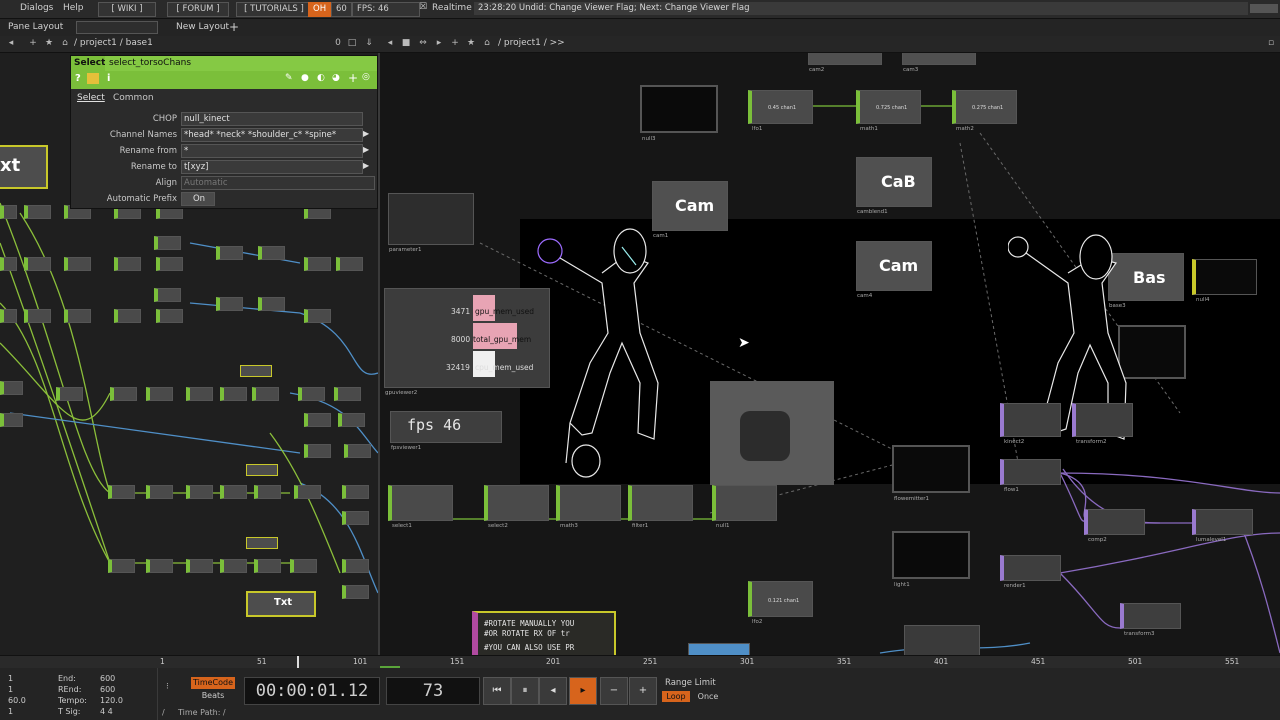 The image size is (1280, 720). What do you see at coordinates (423, 43) in the screenshot?
I see `arrows-icon: ⇔` at bounding box center [423, 43].